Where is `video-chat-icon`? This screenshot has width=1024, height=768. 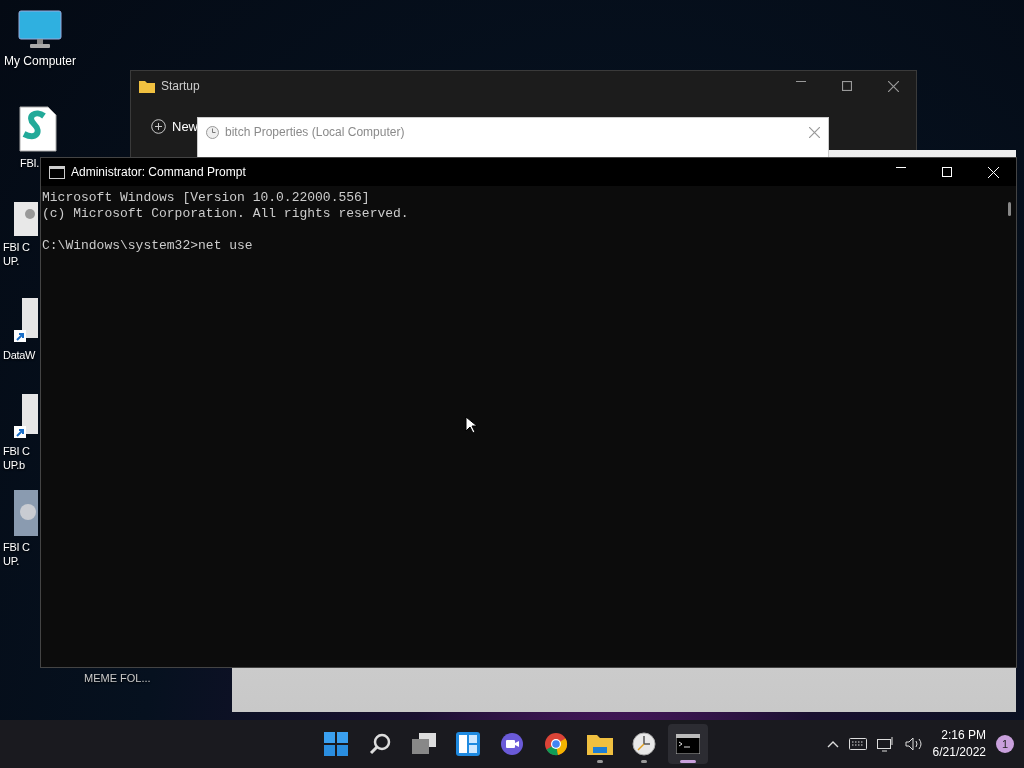
video-chat-icon is located at coordinates (512, 744).